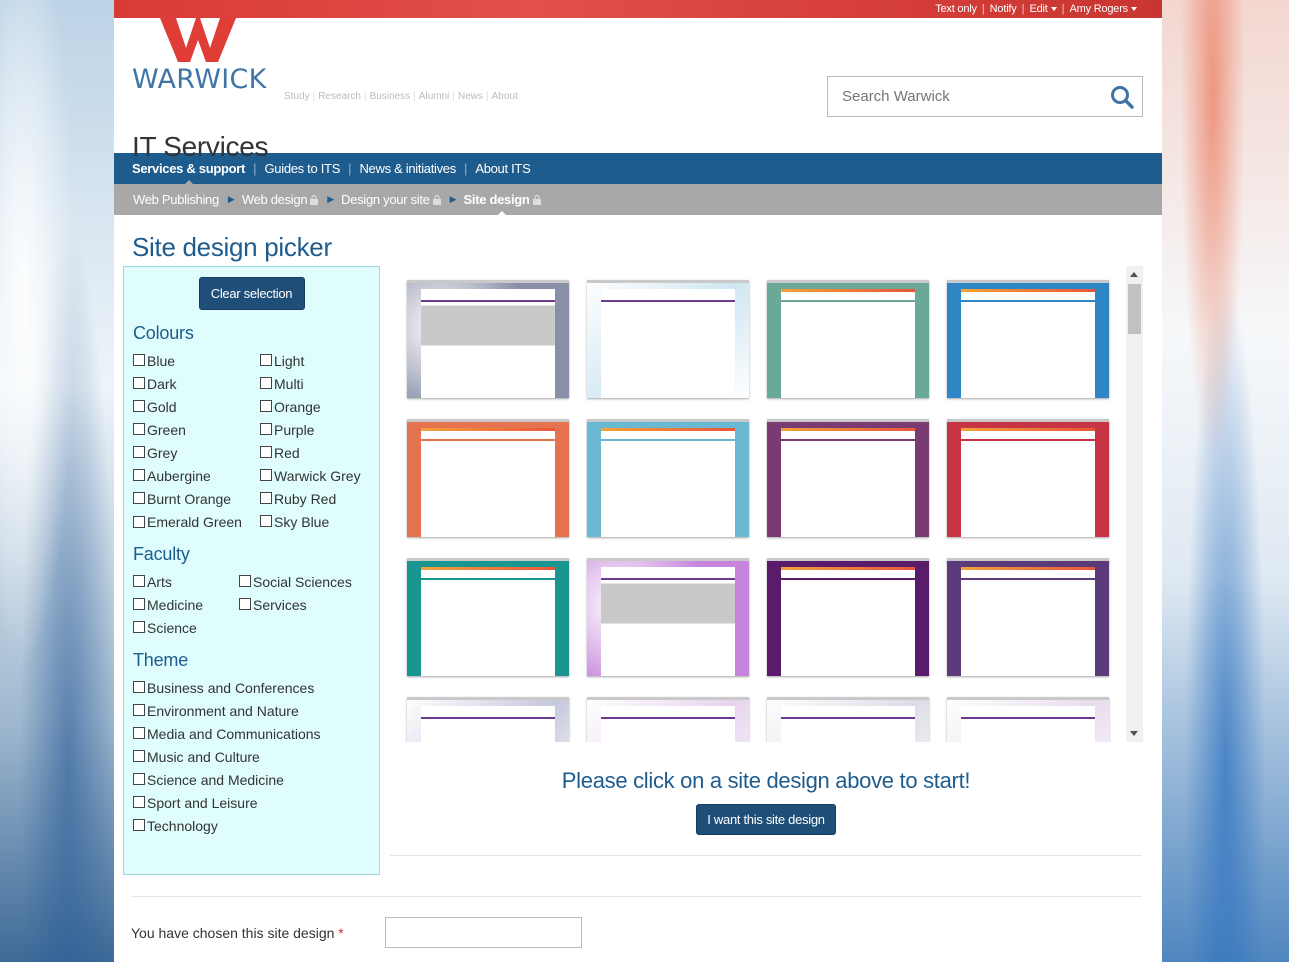  I want to click on checkbox-green: Green, so click(196, 430).